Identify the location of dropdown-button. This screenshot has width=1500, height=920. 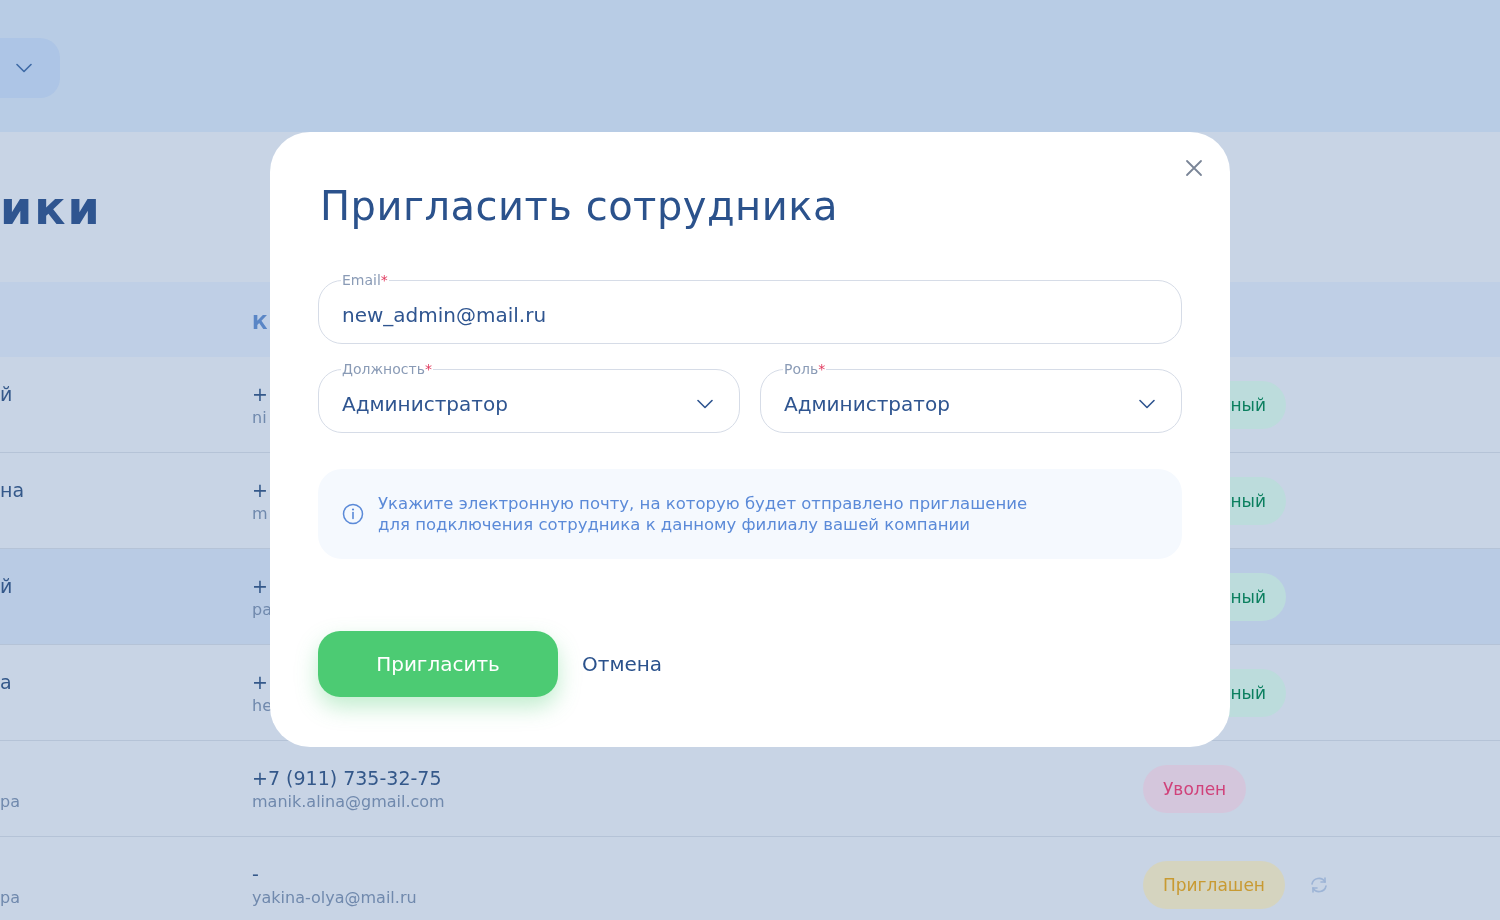
(30, 68).